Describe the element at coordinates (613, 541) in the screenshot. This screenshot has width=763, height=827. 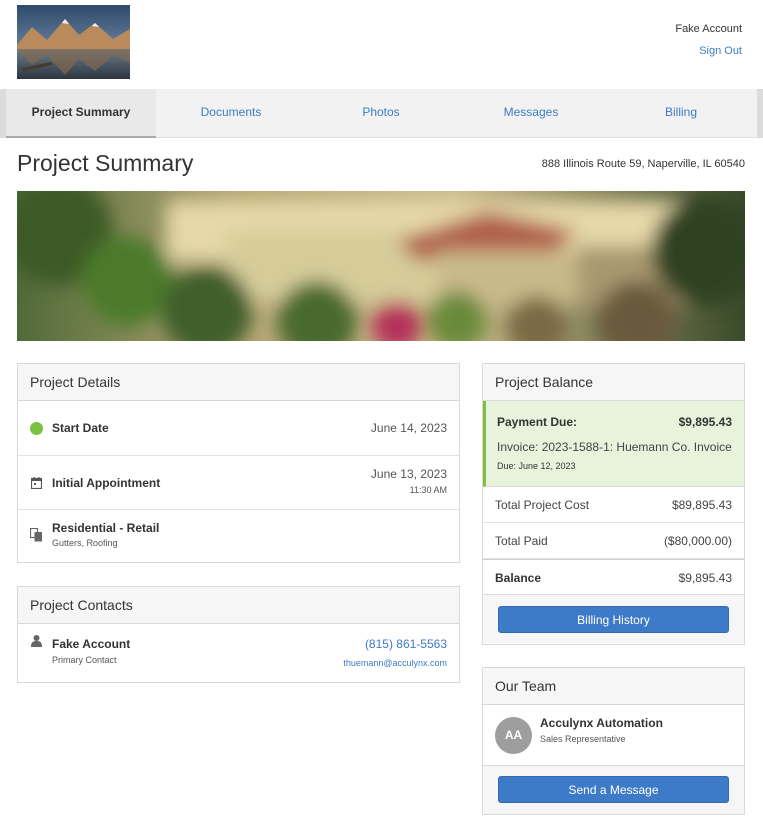
I see `total-paid-row: Total Paid ($80,000.00)` at that location.